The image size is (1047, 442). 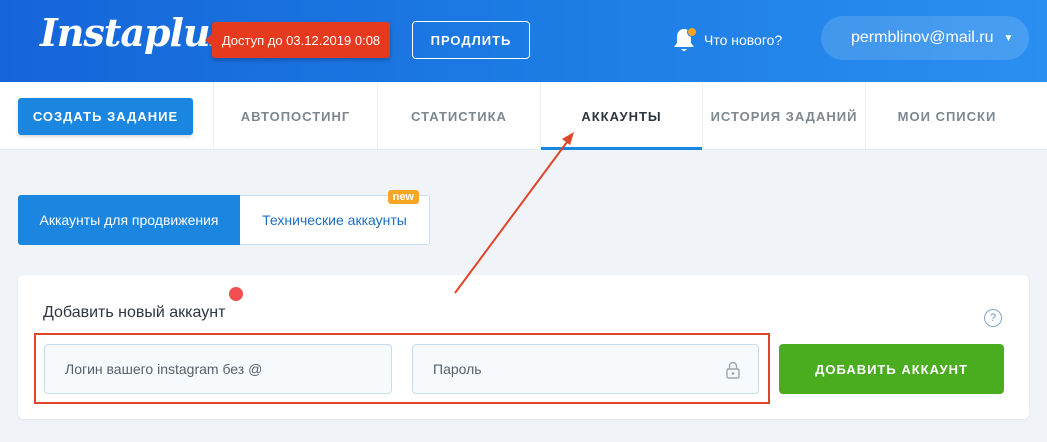 What do you see at coordinates (295, 116) in the screenshot?
I see `tab-autoposting: АВТОПОСТИНГ` at bounding box center [295, 116].